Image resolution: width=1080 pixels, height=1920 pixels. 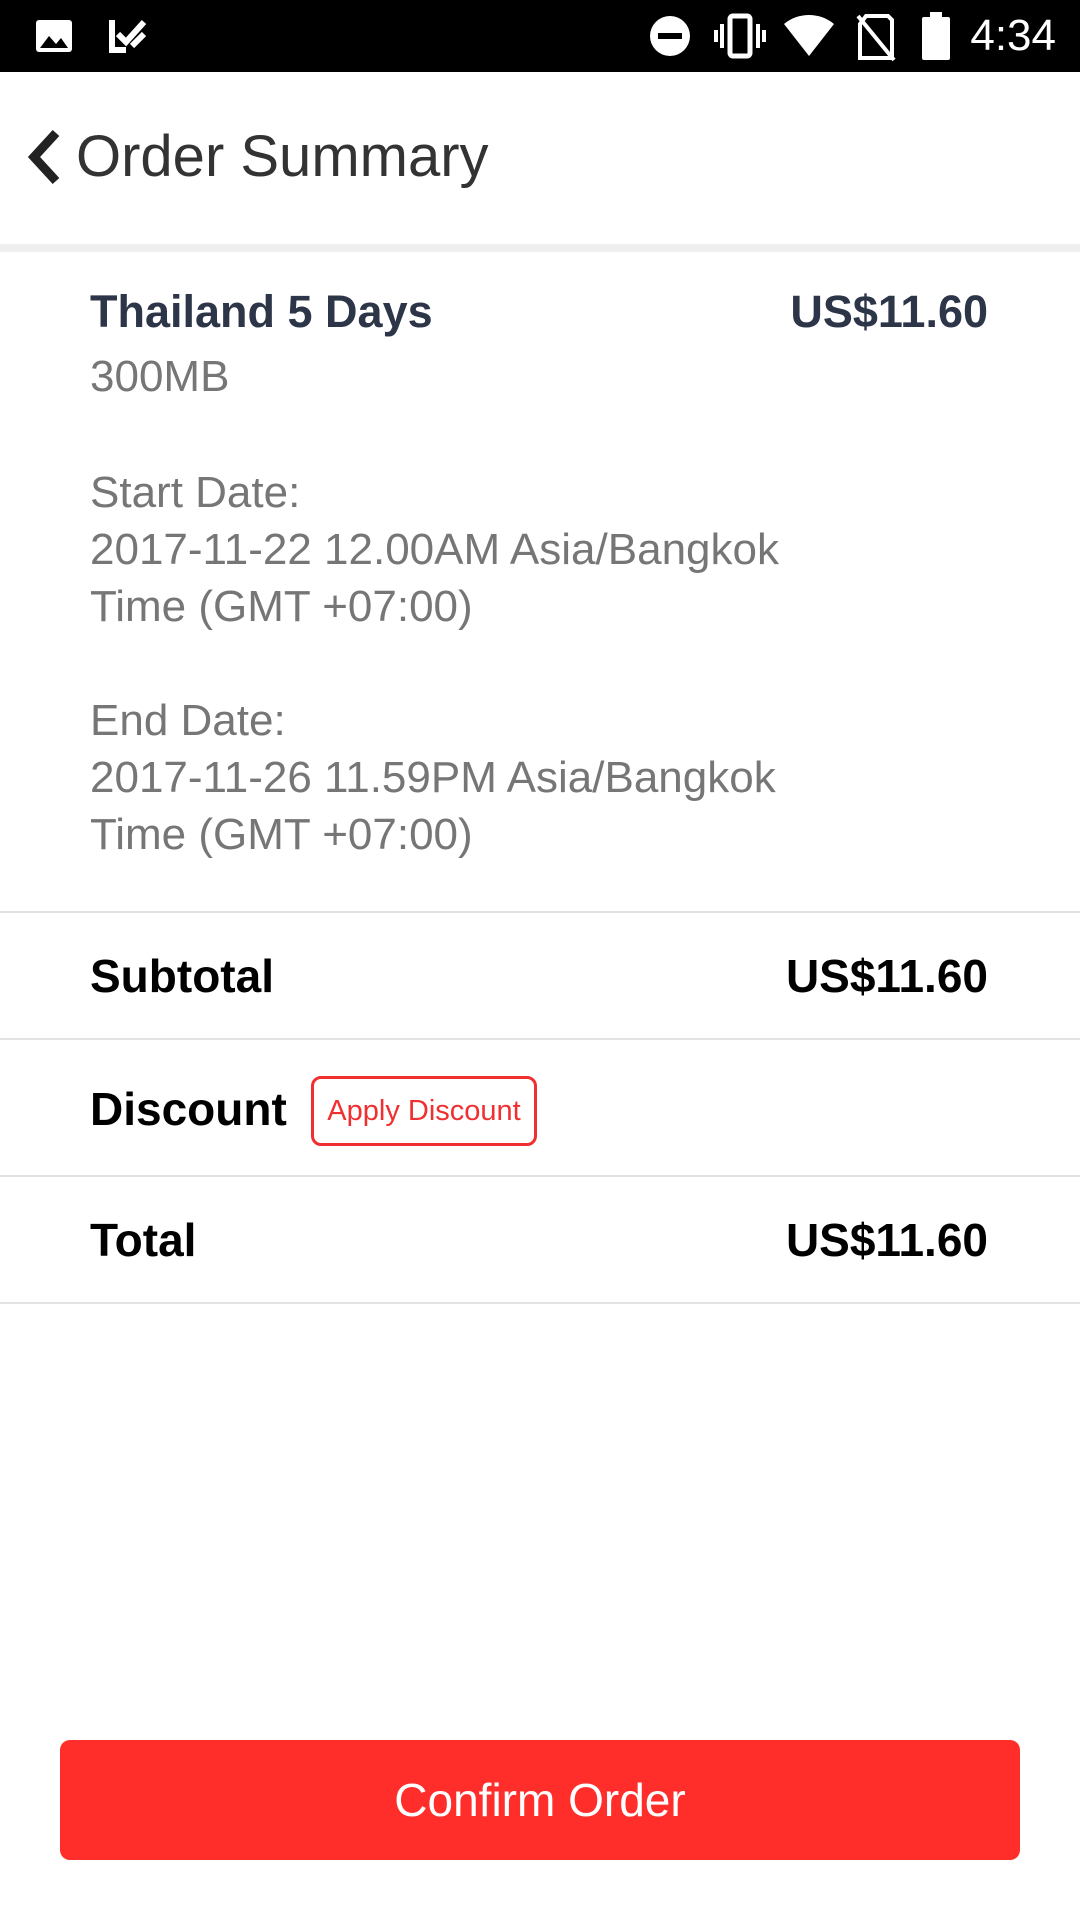 I want to click on product-name: Thailand 5 Days, so click(x=261, y=311).